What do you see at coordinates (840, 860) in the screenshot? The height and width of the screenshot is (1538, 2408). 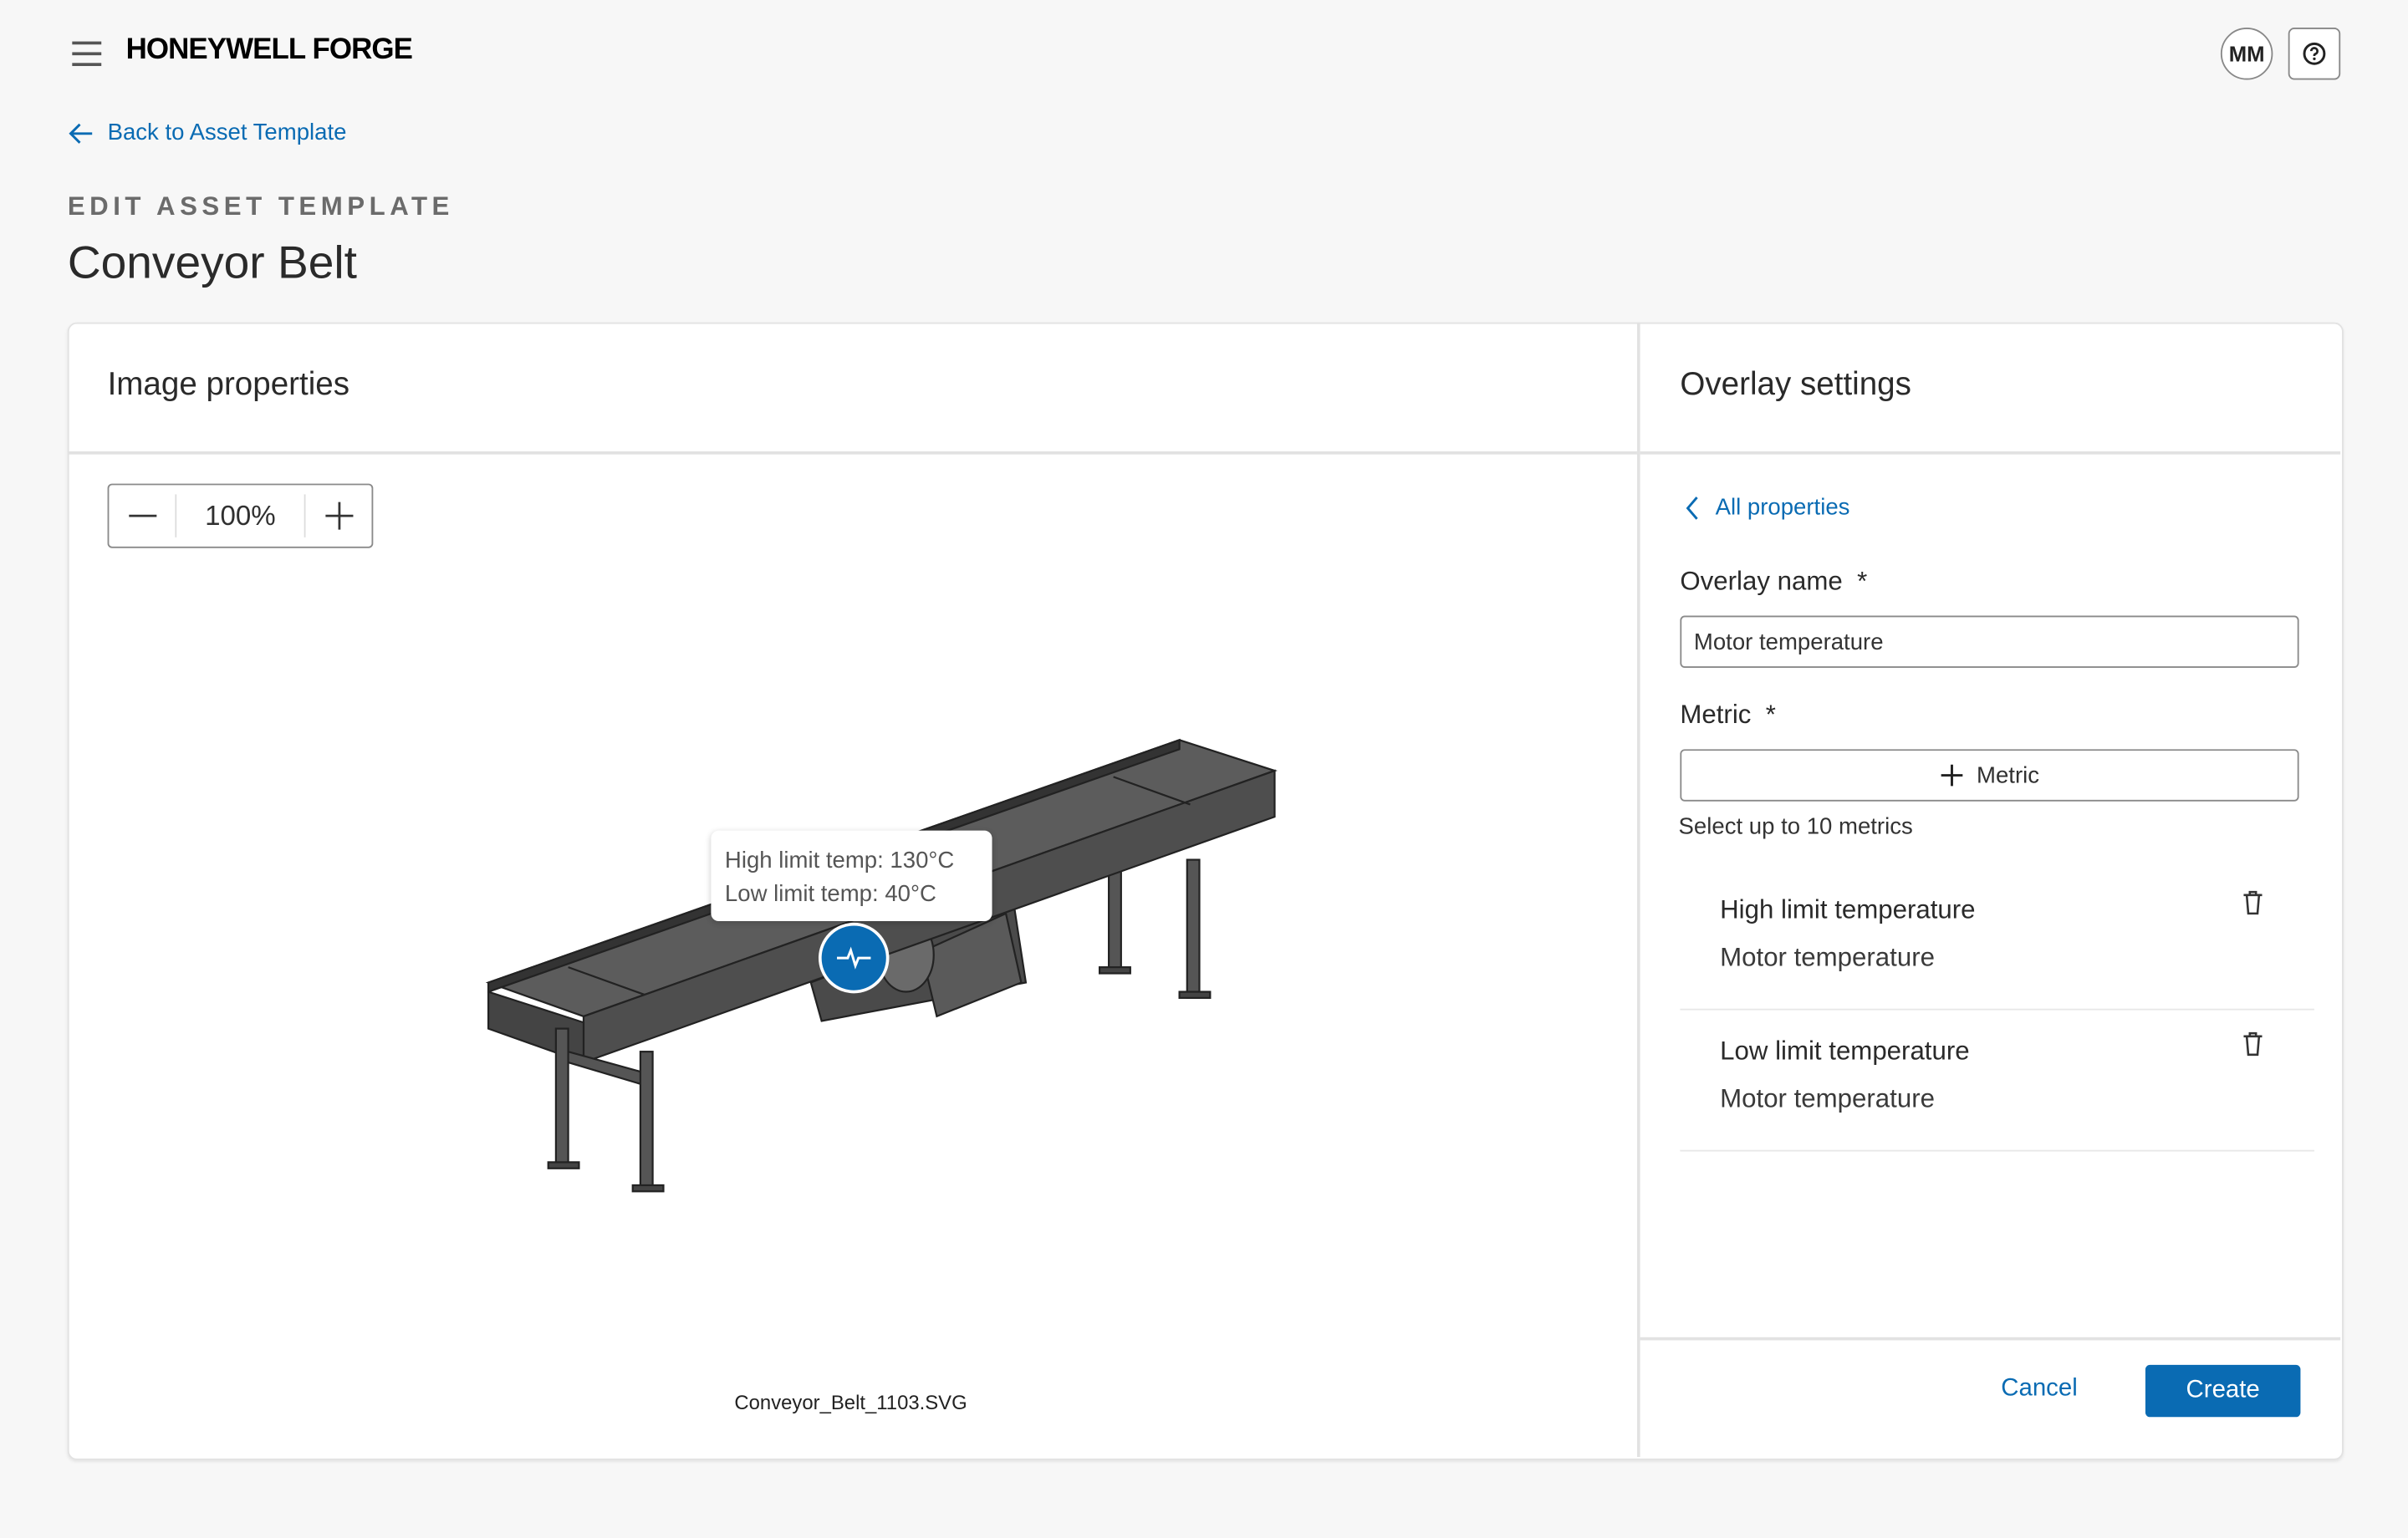 I see `tooltip-high-limit: High limit temp: 130°C` at bounding box center [840, 860].